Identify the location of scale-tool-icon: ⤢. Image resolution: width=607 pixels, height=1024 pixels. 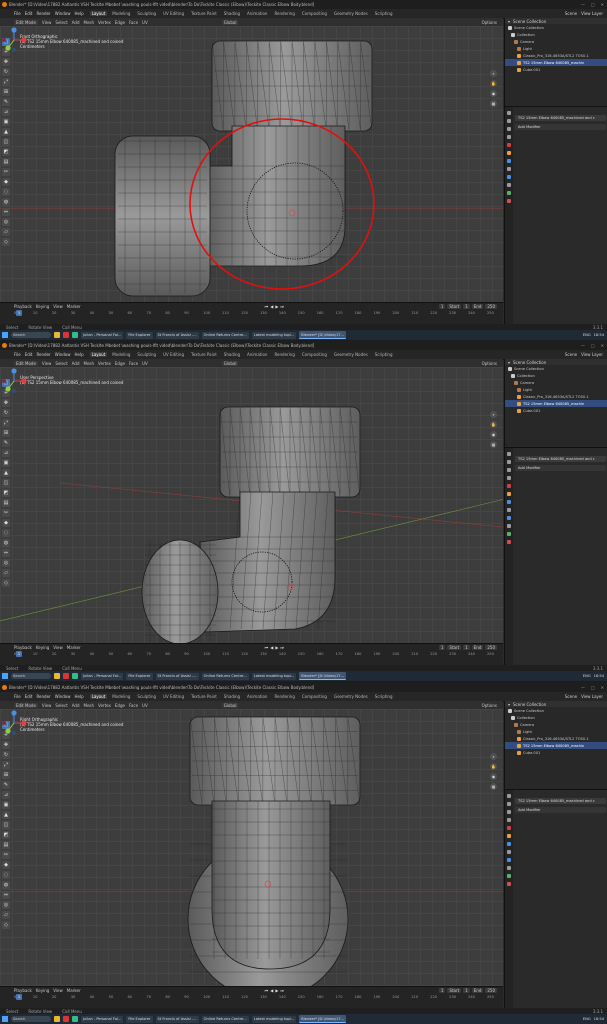
(6, 423).